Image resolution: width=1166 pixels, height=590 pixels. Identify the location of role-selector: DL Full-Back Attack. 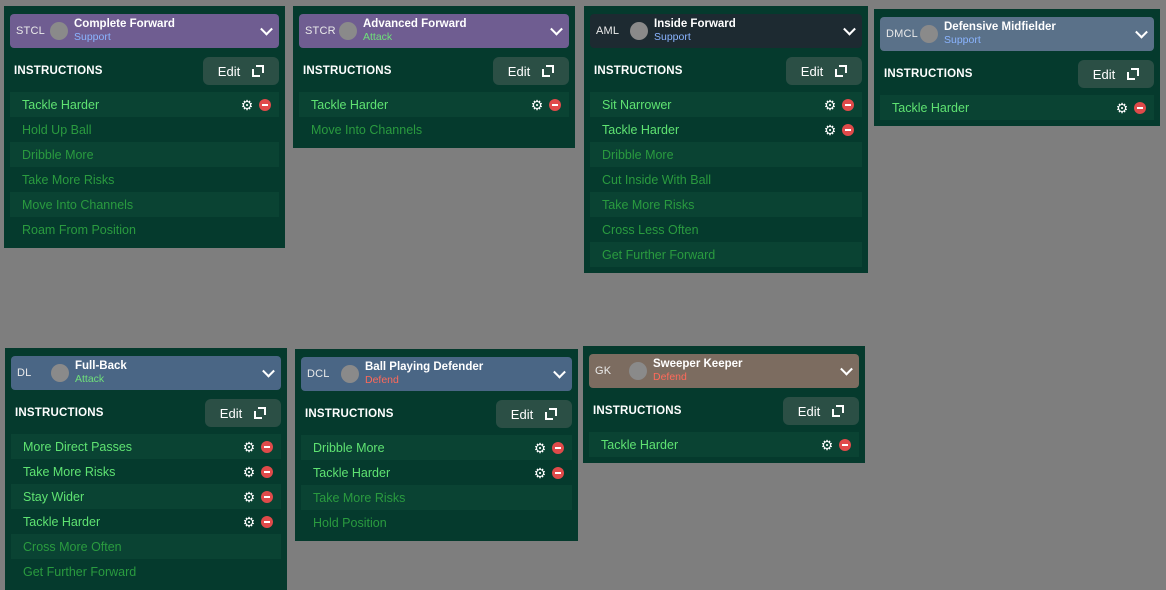
(146, 373).